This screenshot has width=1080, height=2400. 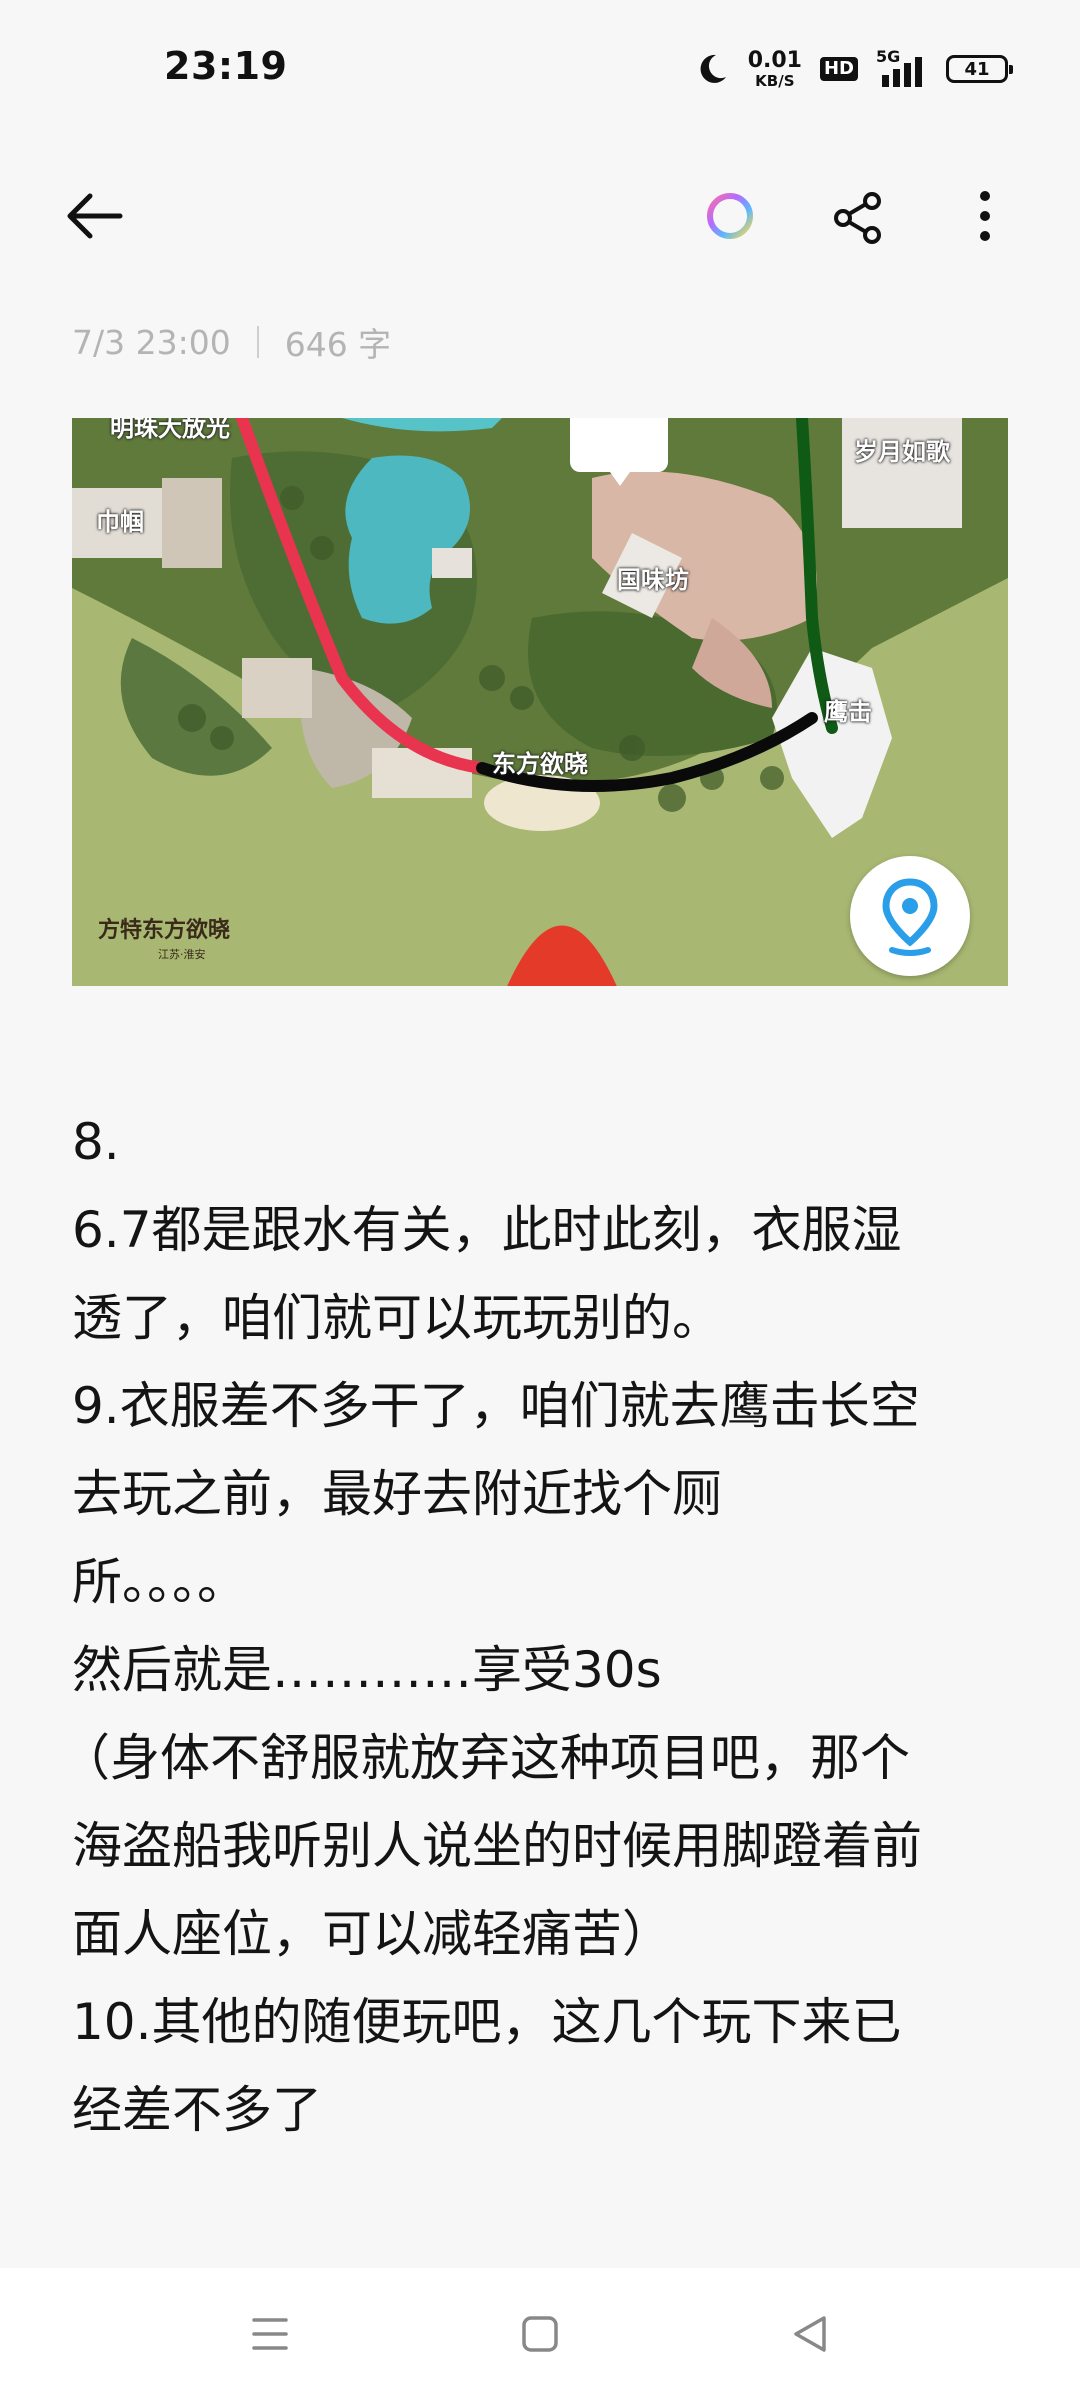 What do you see at coordinates (487, 2022) in the screenshot?
I see `note-line: 10.其他的随便玩吧，这几个玩下来已` at bounding box center [487, 2022].